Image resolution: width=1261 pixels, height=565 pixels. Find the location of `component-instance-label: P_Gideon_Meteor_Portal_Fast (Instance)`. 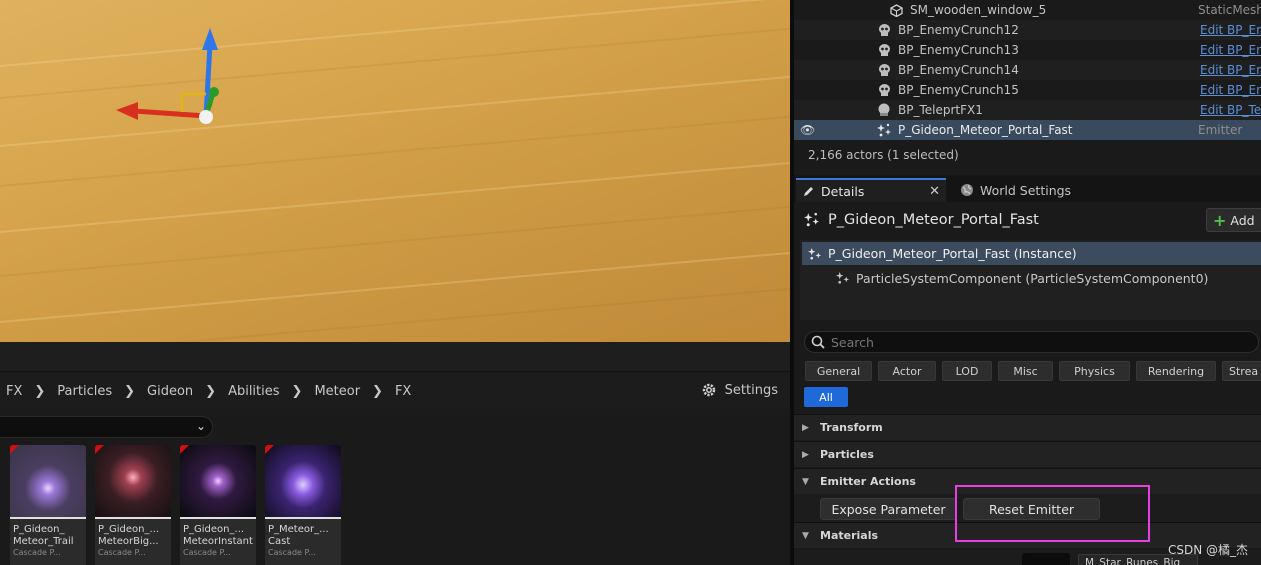

component-instance-label: P_Gideon_Meteor_Portal_Fast (Instance) is located at coordinates (952, 253).